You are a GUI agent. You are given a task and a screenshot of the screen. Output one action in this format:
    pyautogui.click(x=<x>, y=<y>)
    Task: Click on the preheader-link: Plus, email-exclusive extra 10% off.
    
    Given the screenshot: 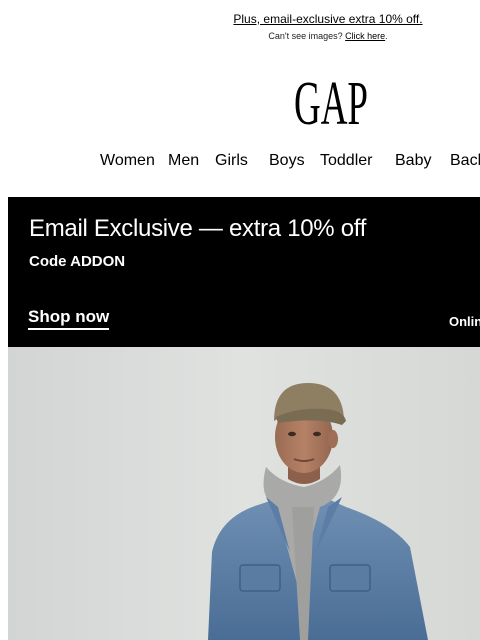 What is the action you would take?
    pyautogui.click(x=327, y=19)
    